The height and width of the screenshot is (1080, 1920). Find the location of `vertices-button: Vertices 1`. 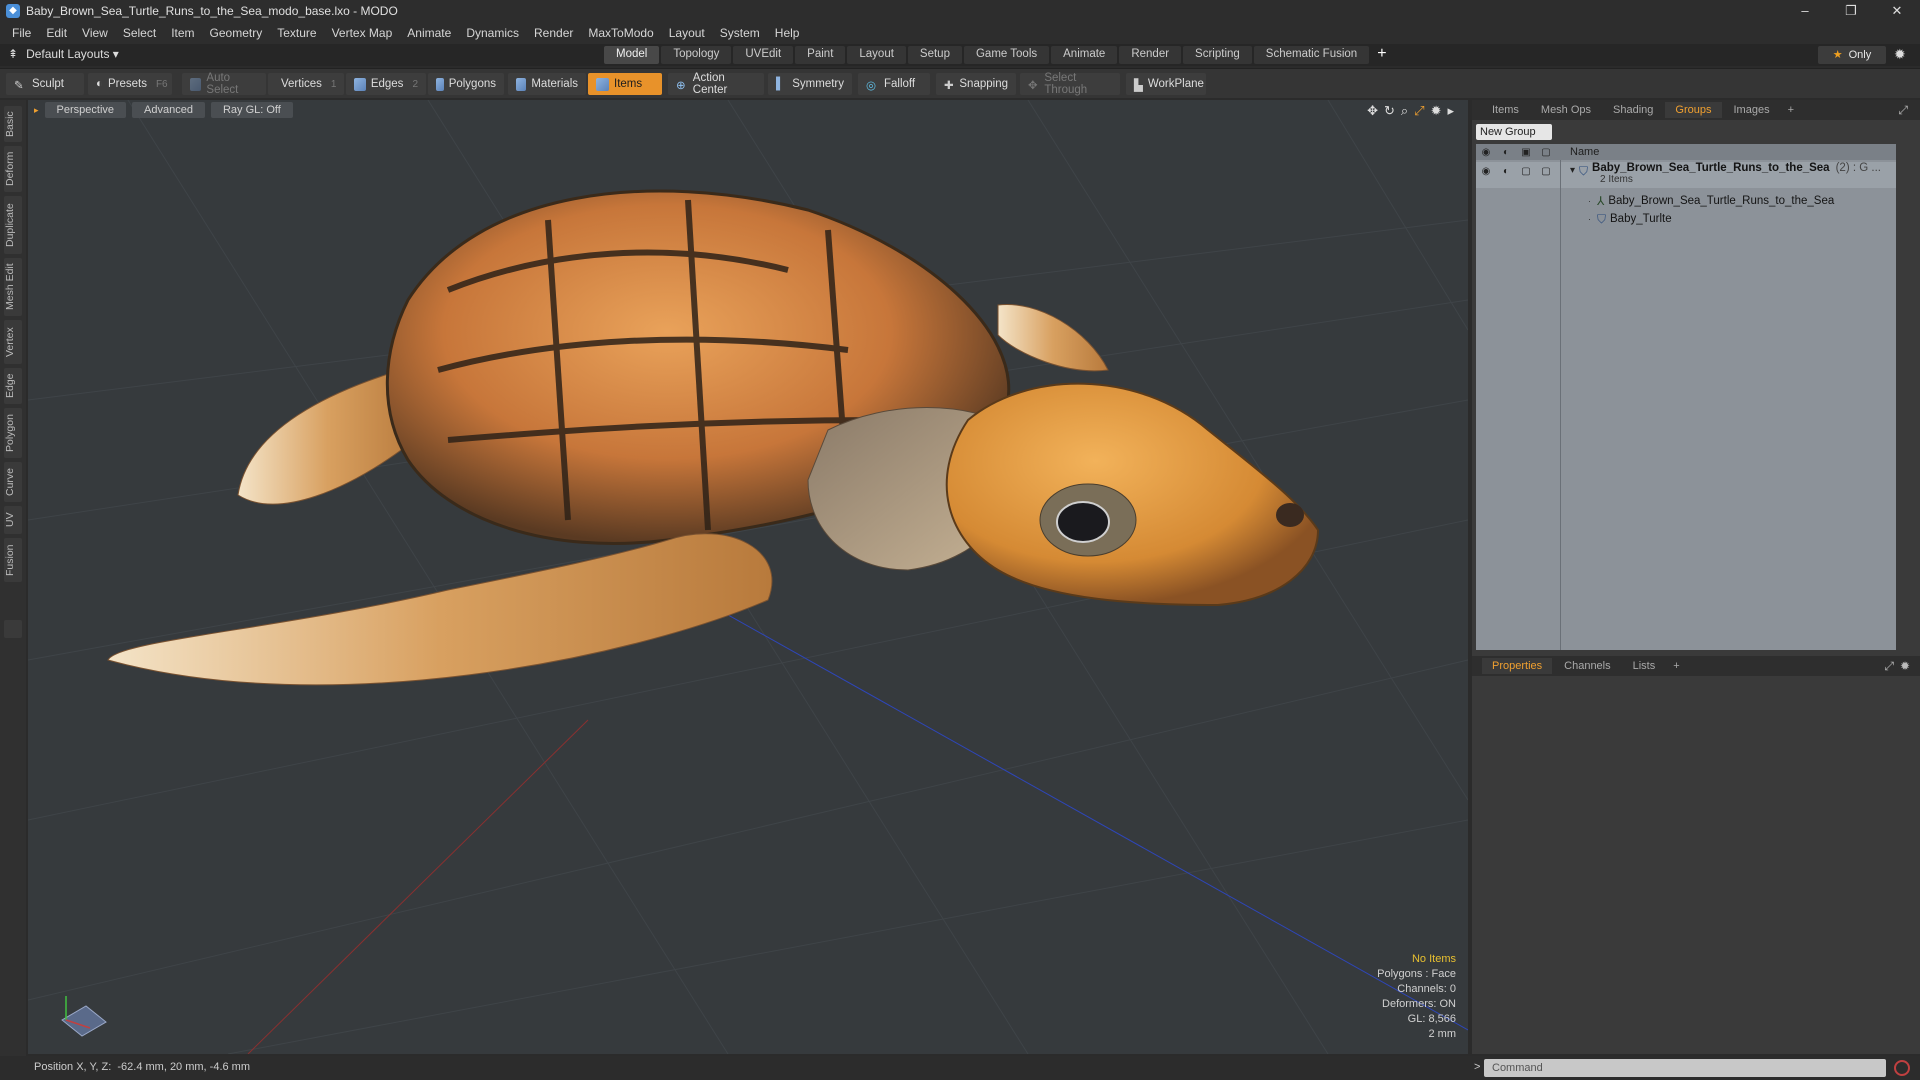

vertices-button: Vertices 1 is located at coordinates (306, 84).